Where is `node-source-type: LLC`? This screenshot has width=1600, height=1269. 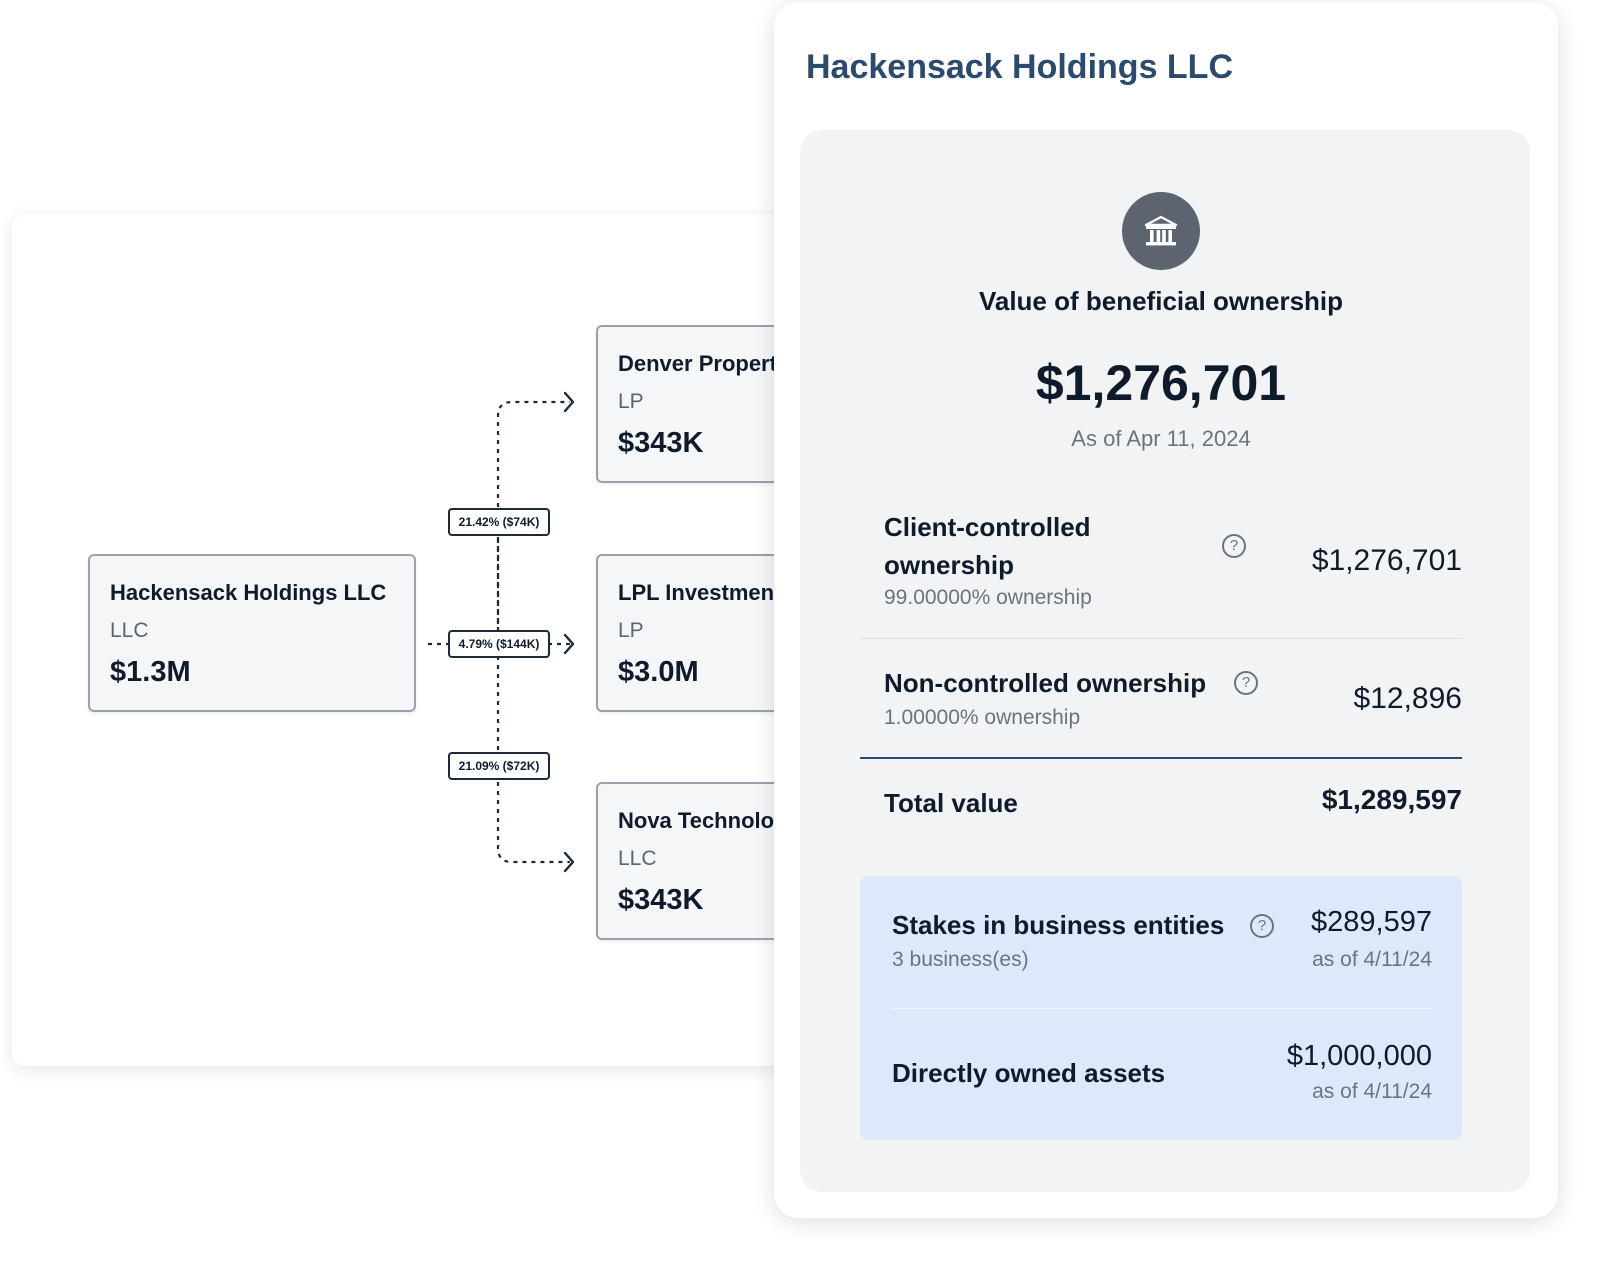
node-source-type: LLC is located at coordinates (129, 630).